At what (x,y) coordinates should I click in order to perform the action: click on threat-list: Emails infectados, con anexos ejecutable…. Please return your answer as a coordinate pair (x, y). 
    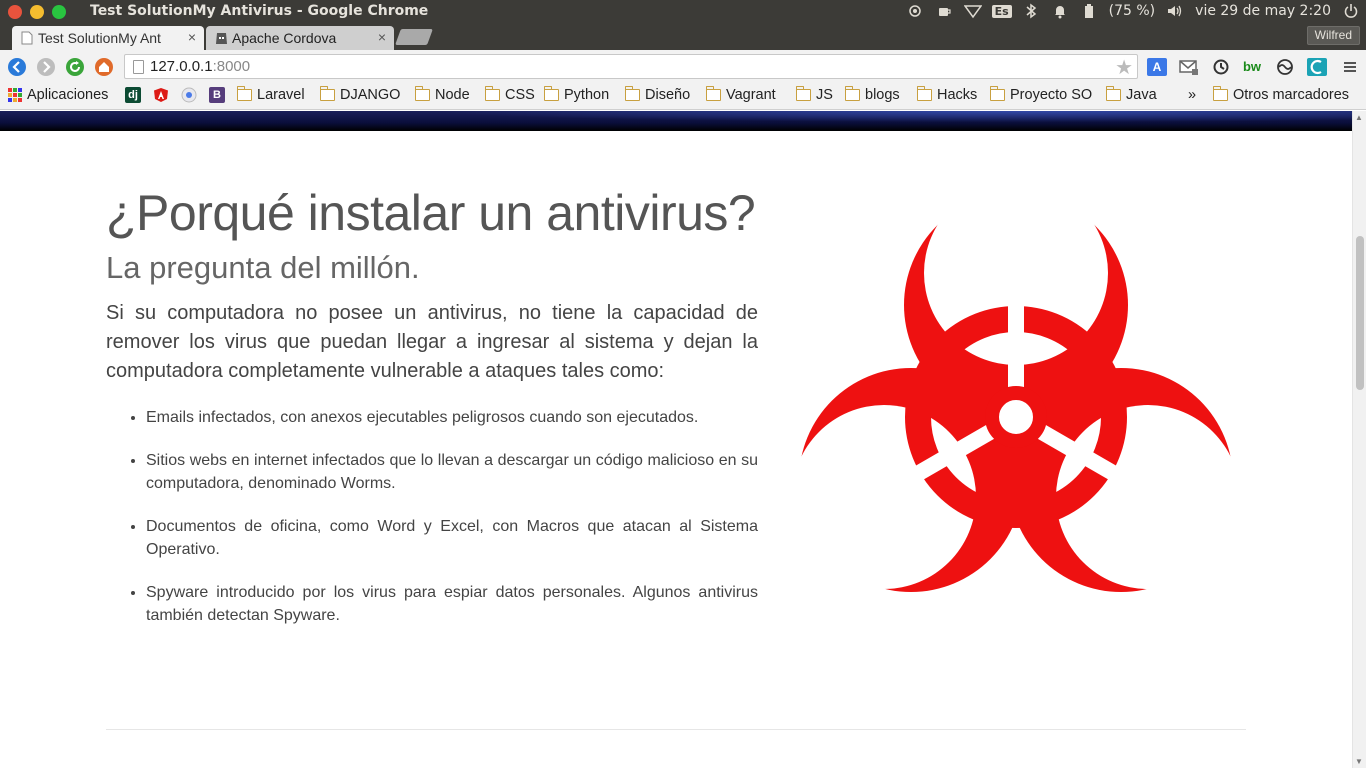
    Looking at the image, I should click on (452, 516).